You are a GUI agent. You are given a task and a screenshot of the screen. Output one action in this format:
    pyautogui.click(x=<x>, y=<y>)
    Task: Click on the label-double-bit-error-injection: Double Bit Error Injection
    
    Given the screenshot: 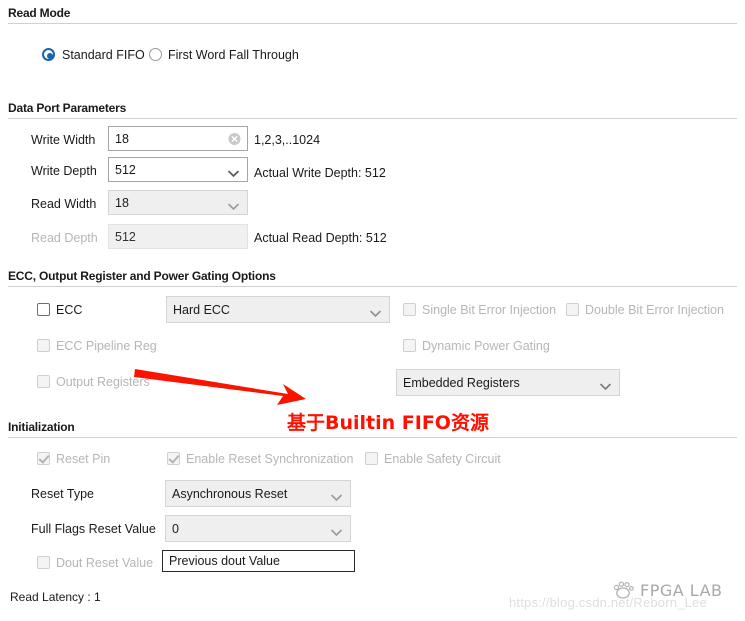 What is the action you would take?
    pyautogui.click(x=654, y=310)
    